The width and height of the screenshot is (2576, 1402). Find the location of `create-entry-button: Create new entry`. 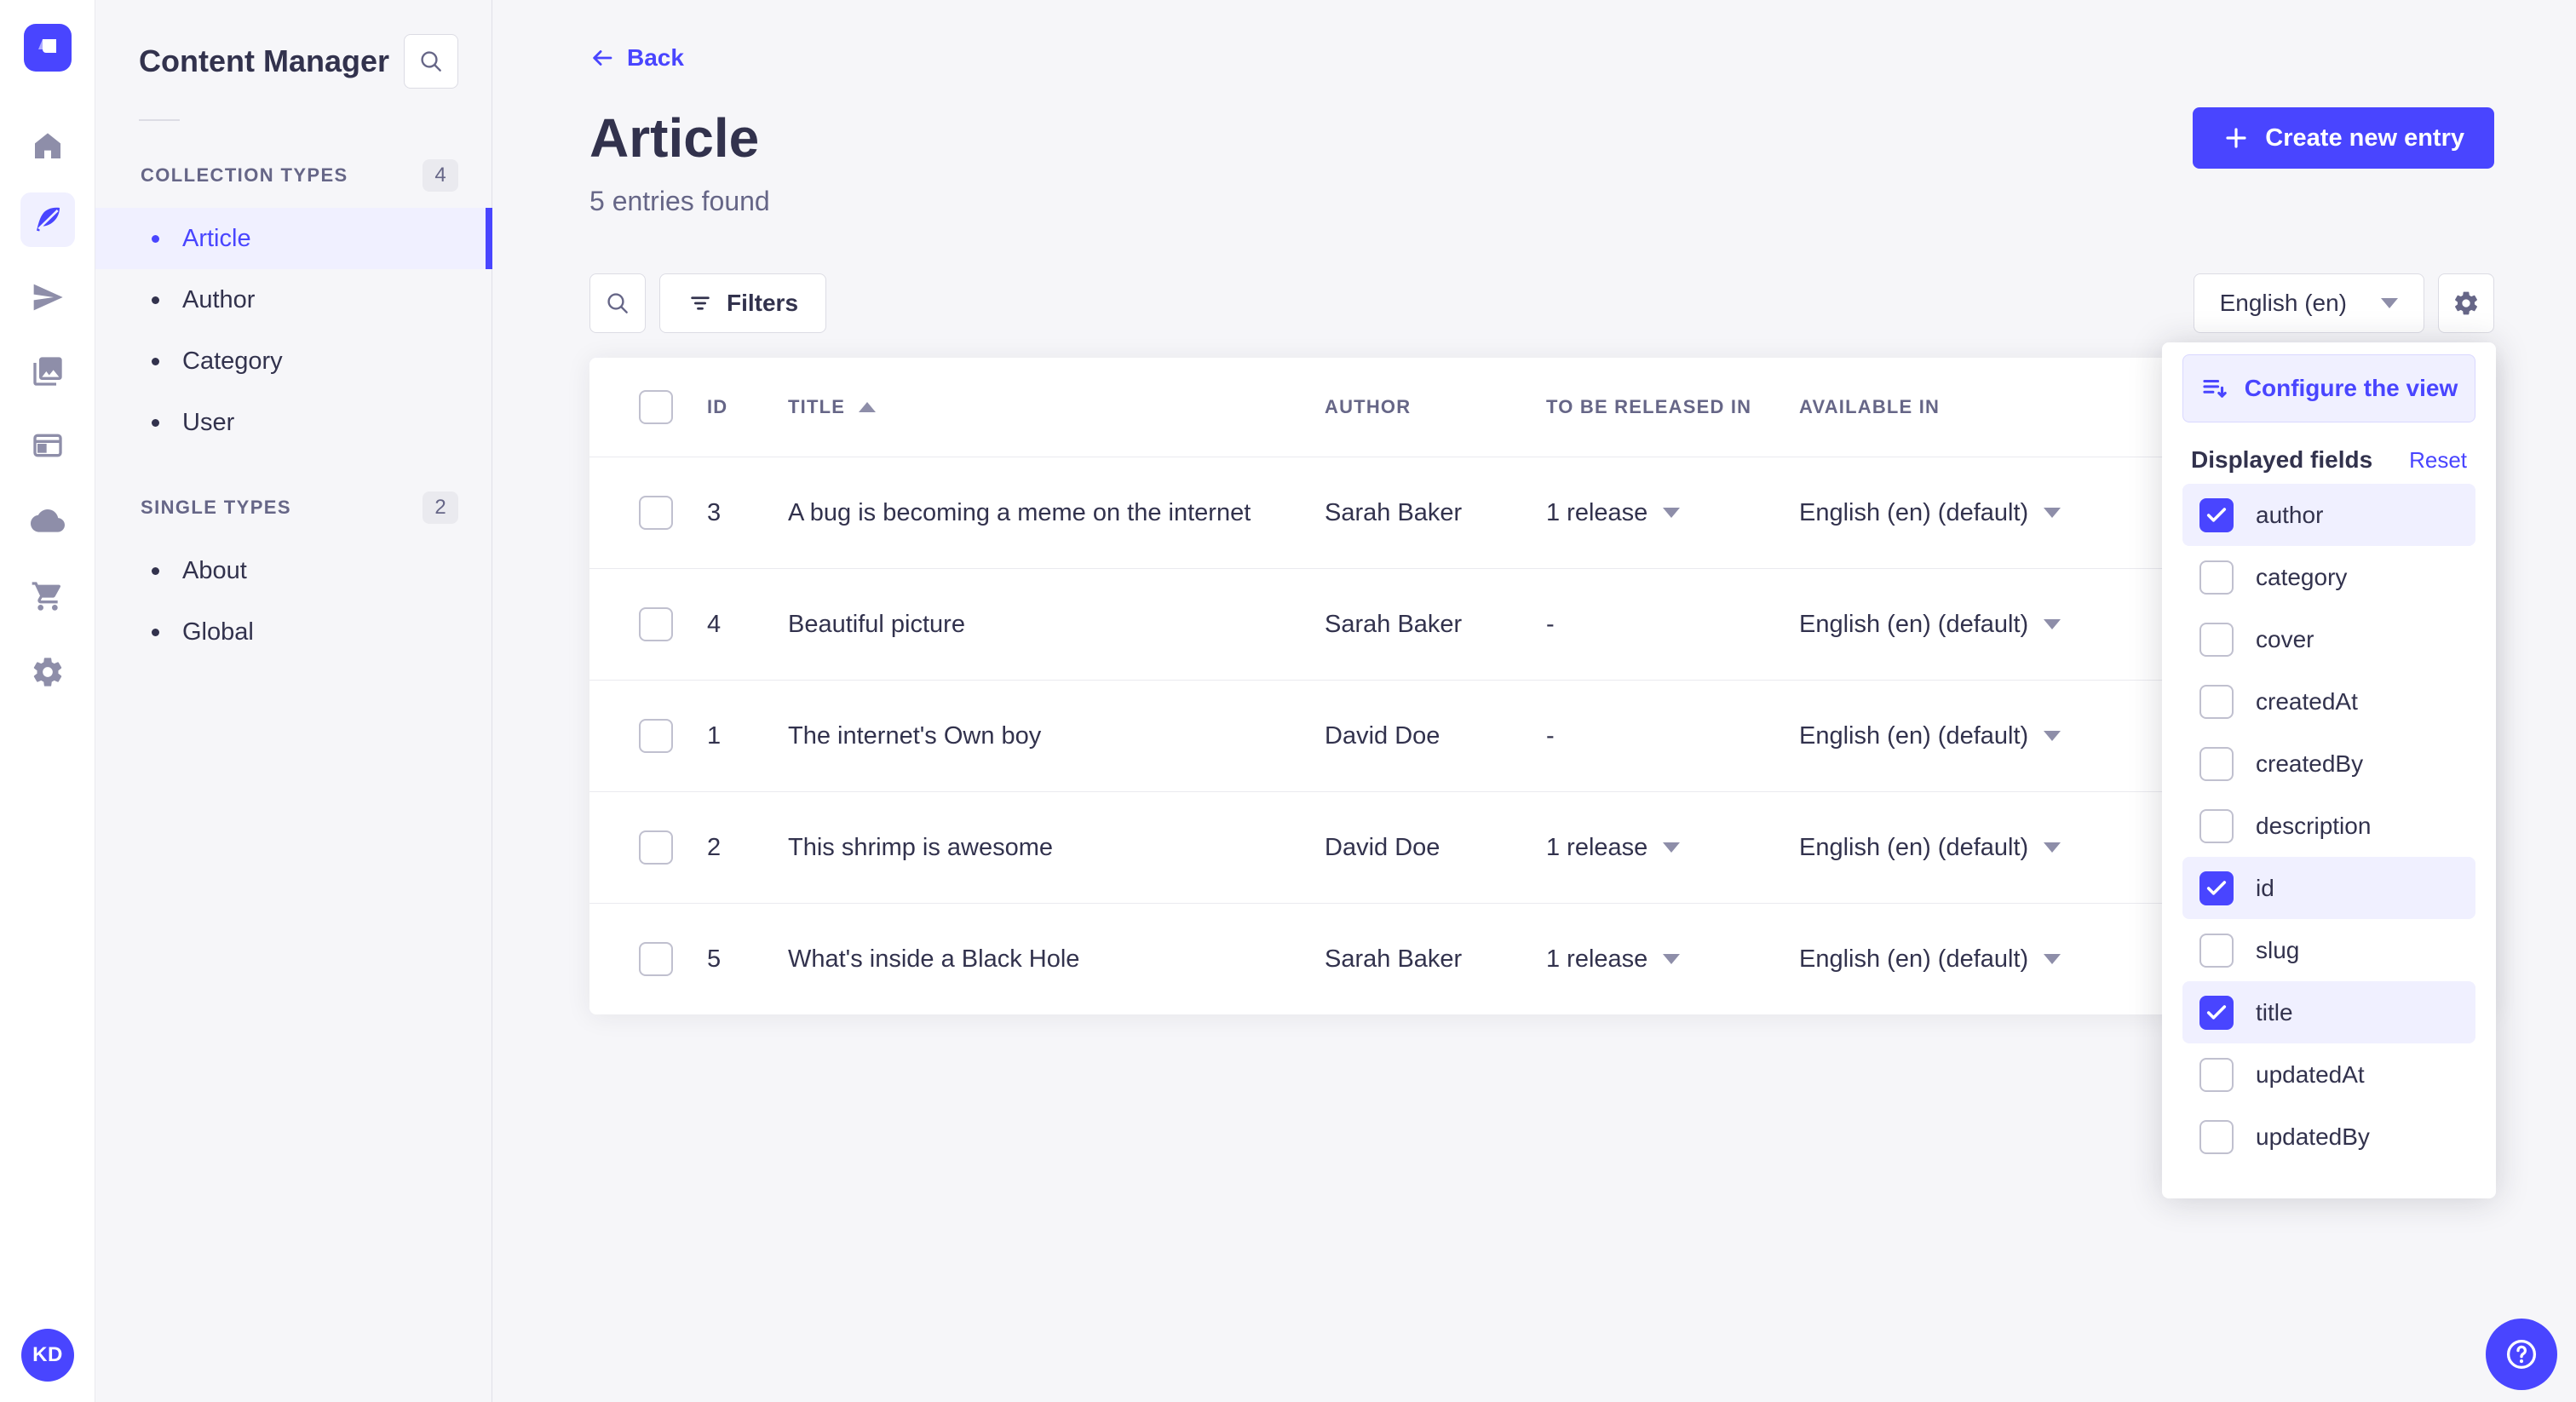

create-entry-button: Create new entry is located at coordinates (2343, 138).